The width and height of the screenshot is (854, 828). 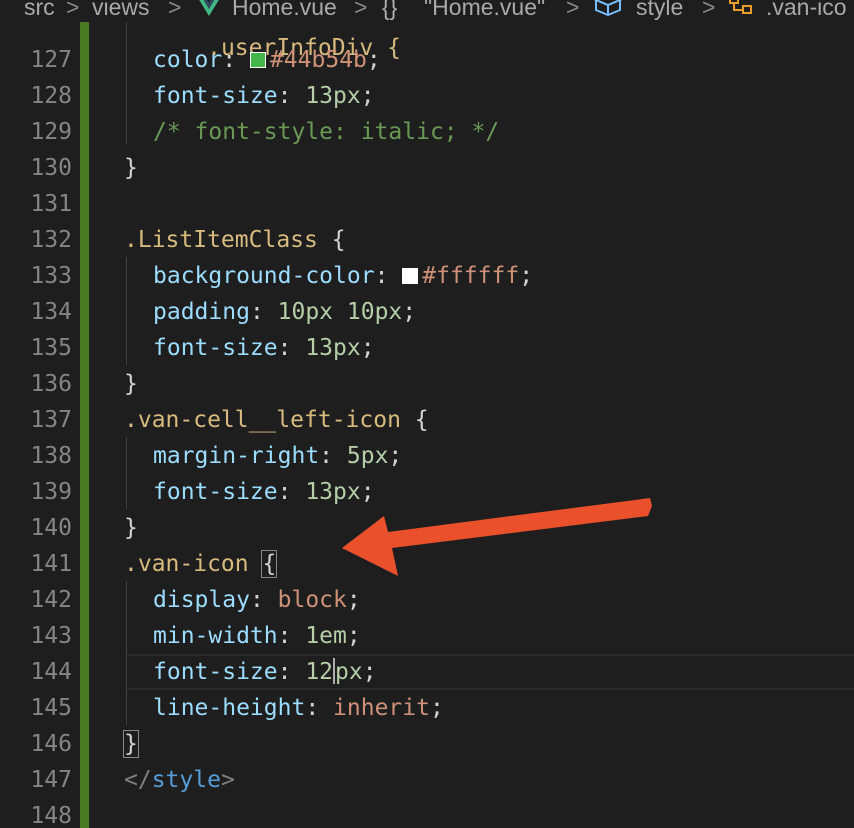 What do you see at coordinates (267, 60) in the screenshot?
I see `code-line-127: color: #44b54b;` at bounding box center [267, 60].